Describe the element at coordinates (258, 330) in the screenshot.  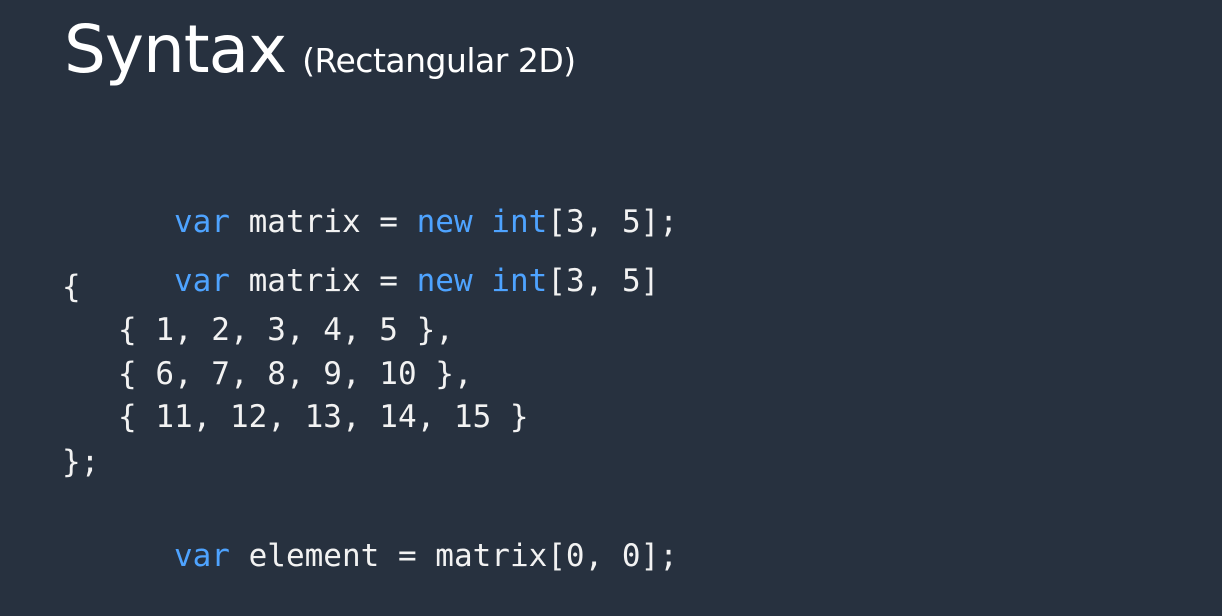
I see `code-line-row-1: { 1, 2, 3, 4, 5 },` at that location.